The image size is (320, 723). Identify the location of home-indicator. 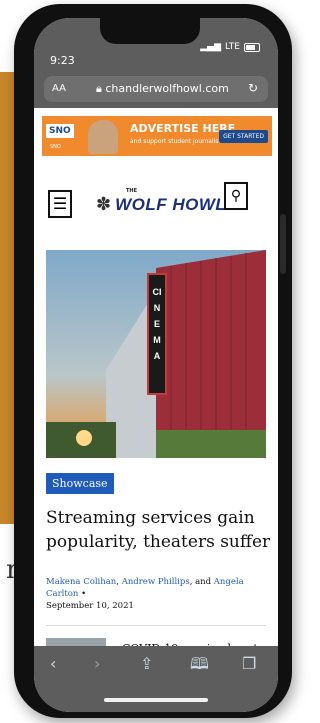
(156, 700).